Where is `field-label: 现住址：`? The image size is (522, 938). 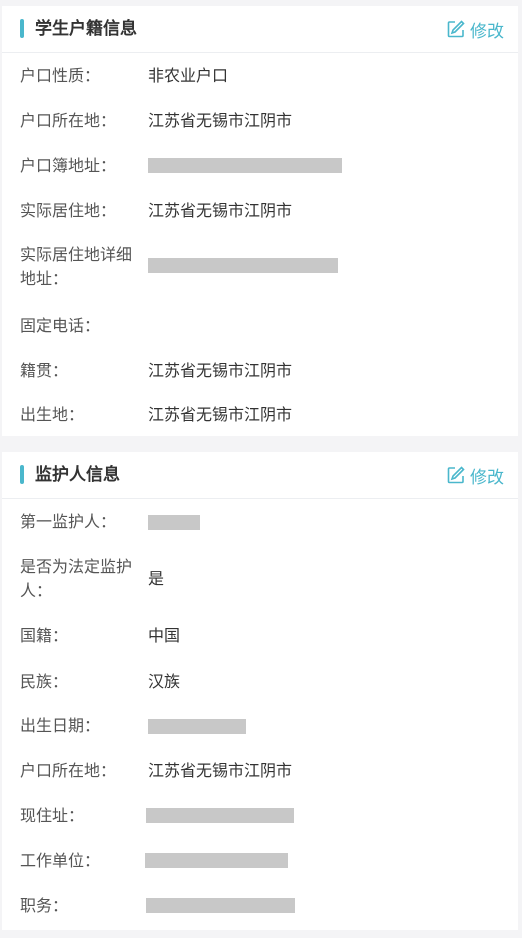
field-label: 现住址： is located at coordinates (52, 815).